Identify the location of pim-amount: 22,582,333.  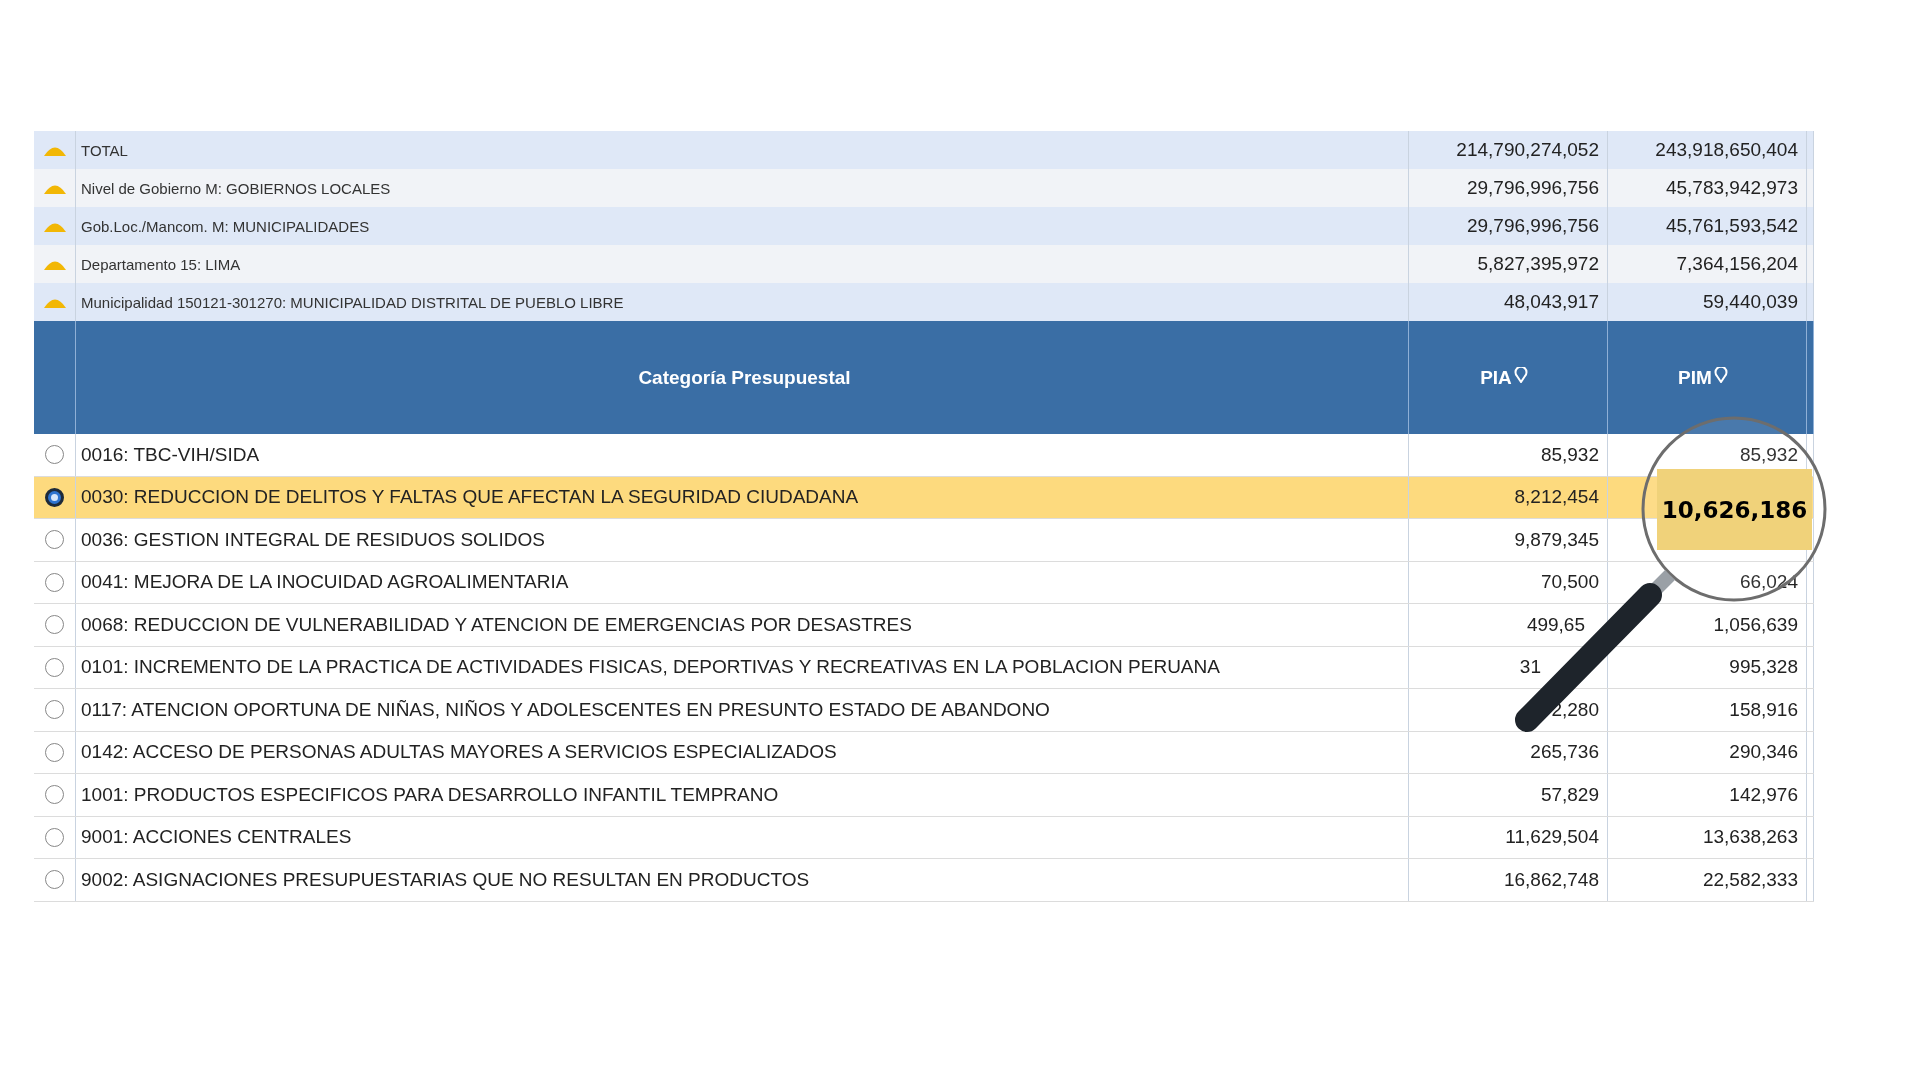
(1750, 879).